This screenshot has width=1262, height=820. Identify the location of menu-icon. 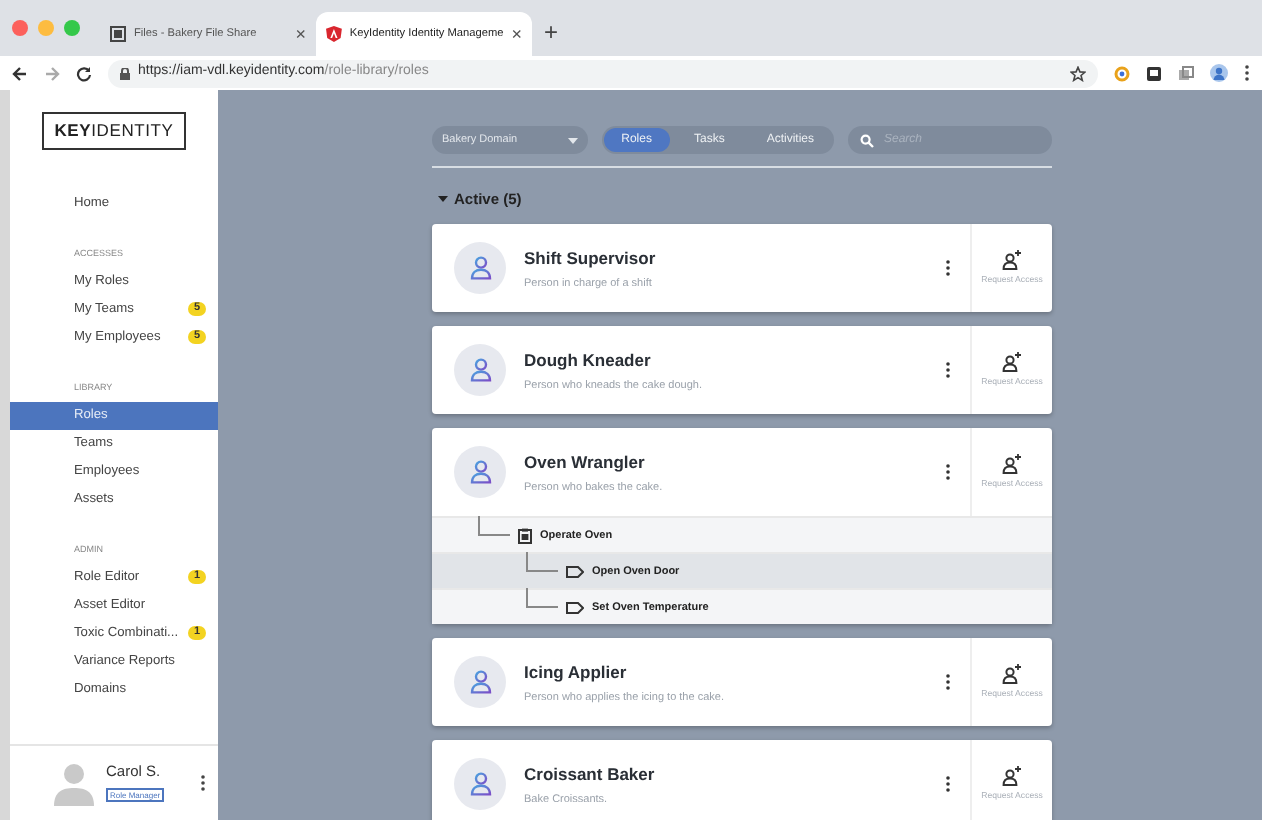
(1247, 73).